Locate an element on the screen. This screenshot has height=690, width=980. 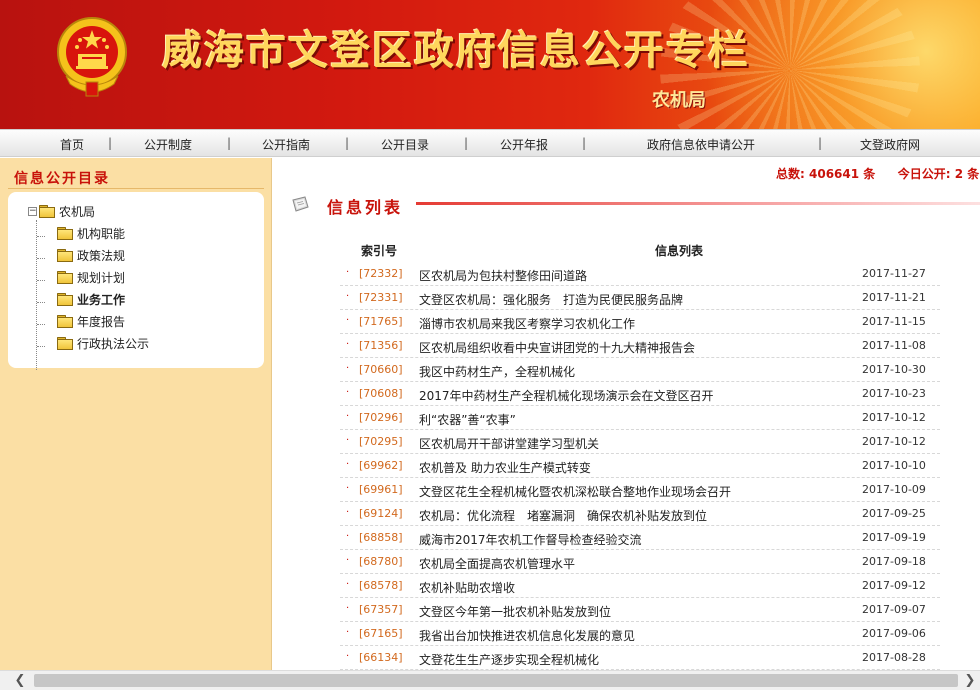
publish-date: 2017-09-07 is located at coordinates (894, 609).